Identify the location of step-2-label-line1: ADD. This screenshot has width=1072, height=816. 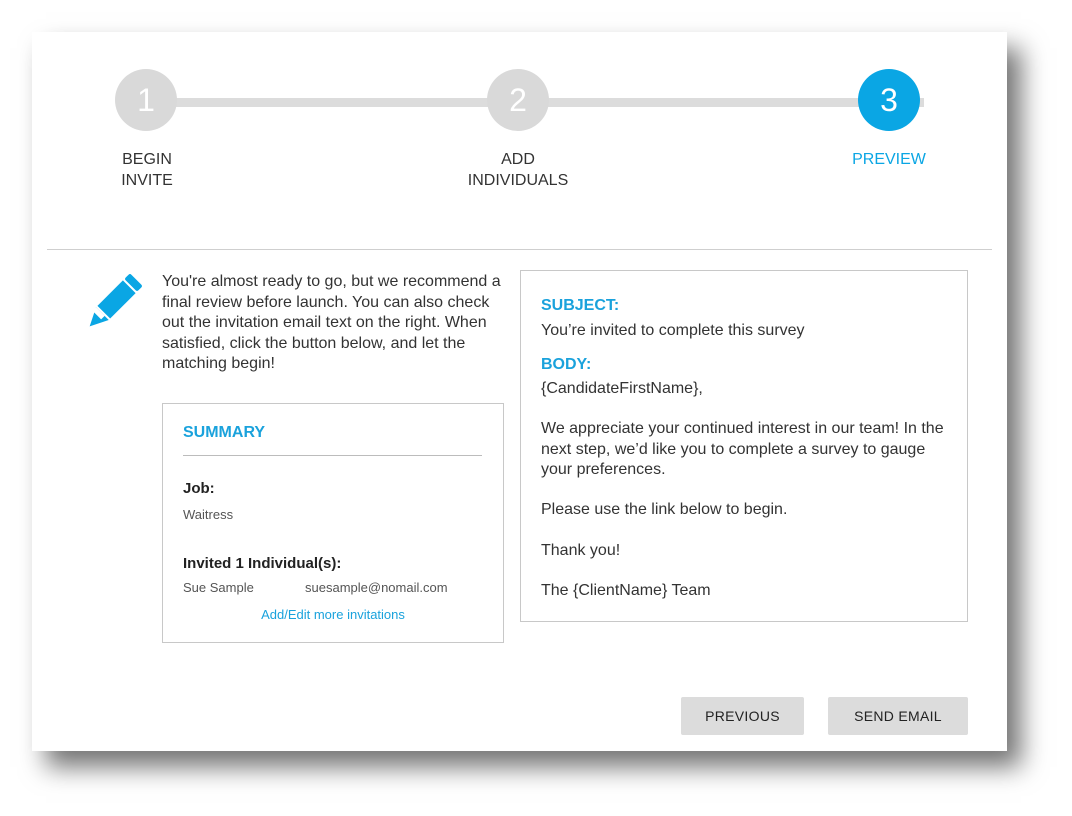
(518, 159).